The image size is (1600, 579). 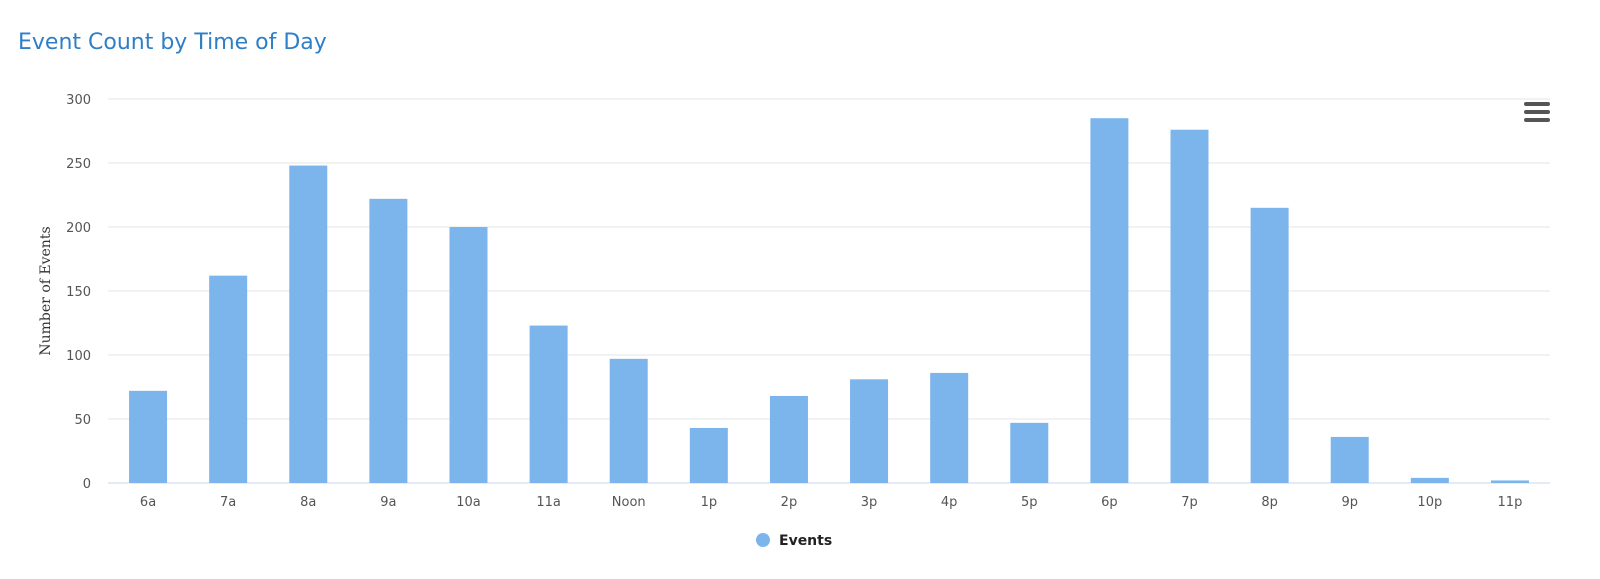 I want to click on x-tick-label: 11p, so click(x=1510, y=502).